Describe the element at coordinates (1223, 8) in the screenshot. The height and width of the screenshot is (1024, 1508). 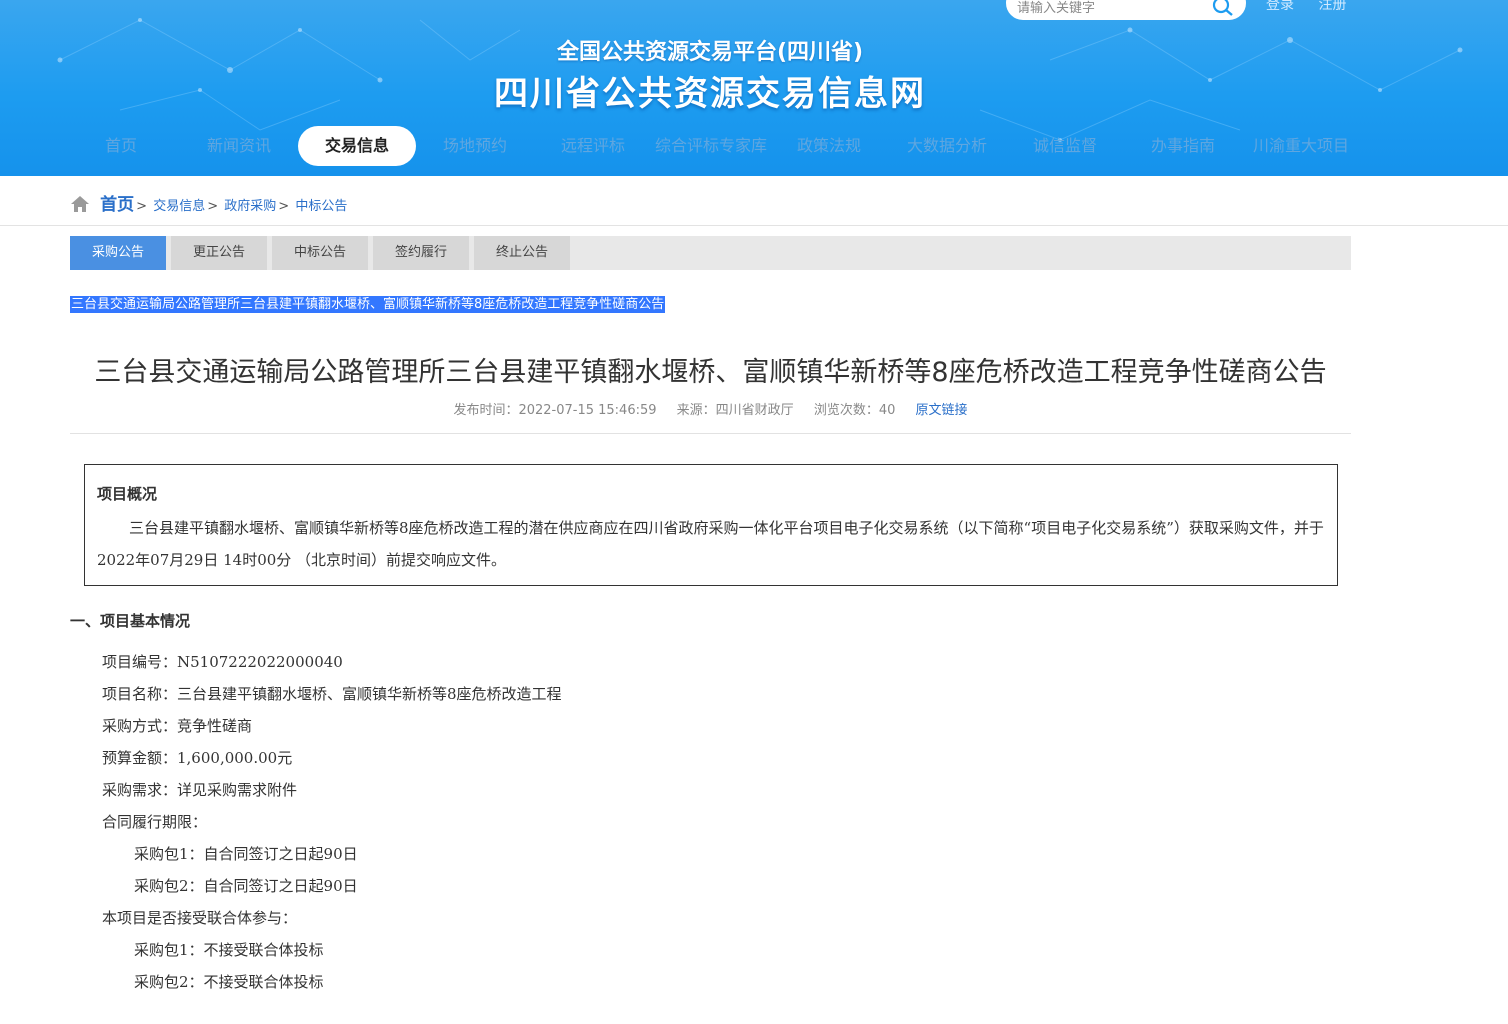
I see `search-icon` at that location.